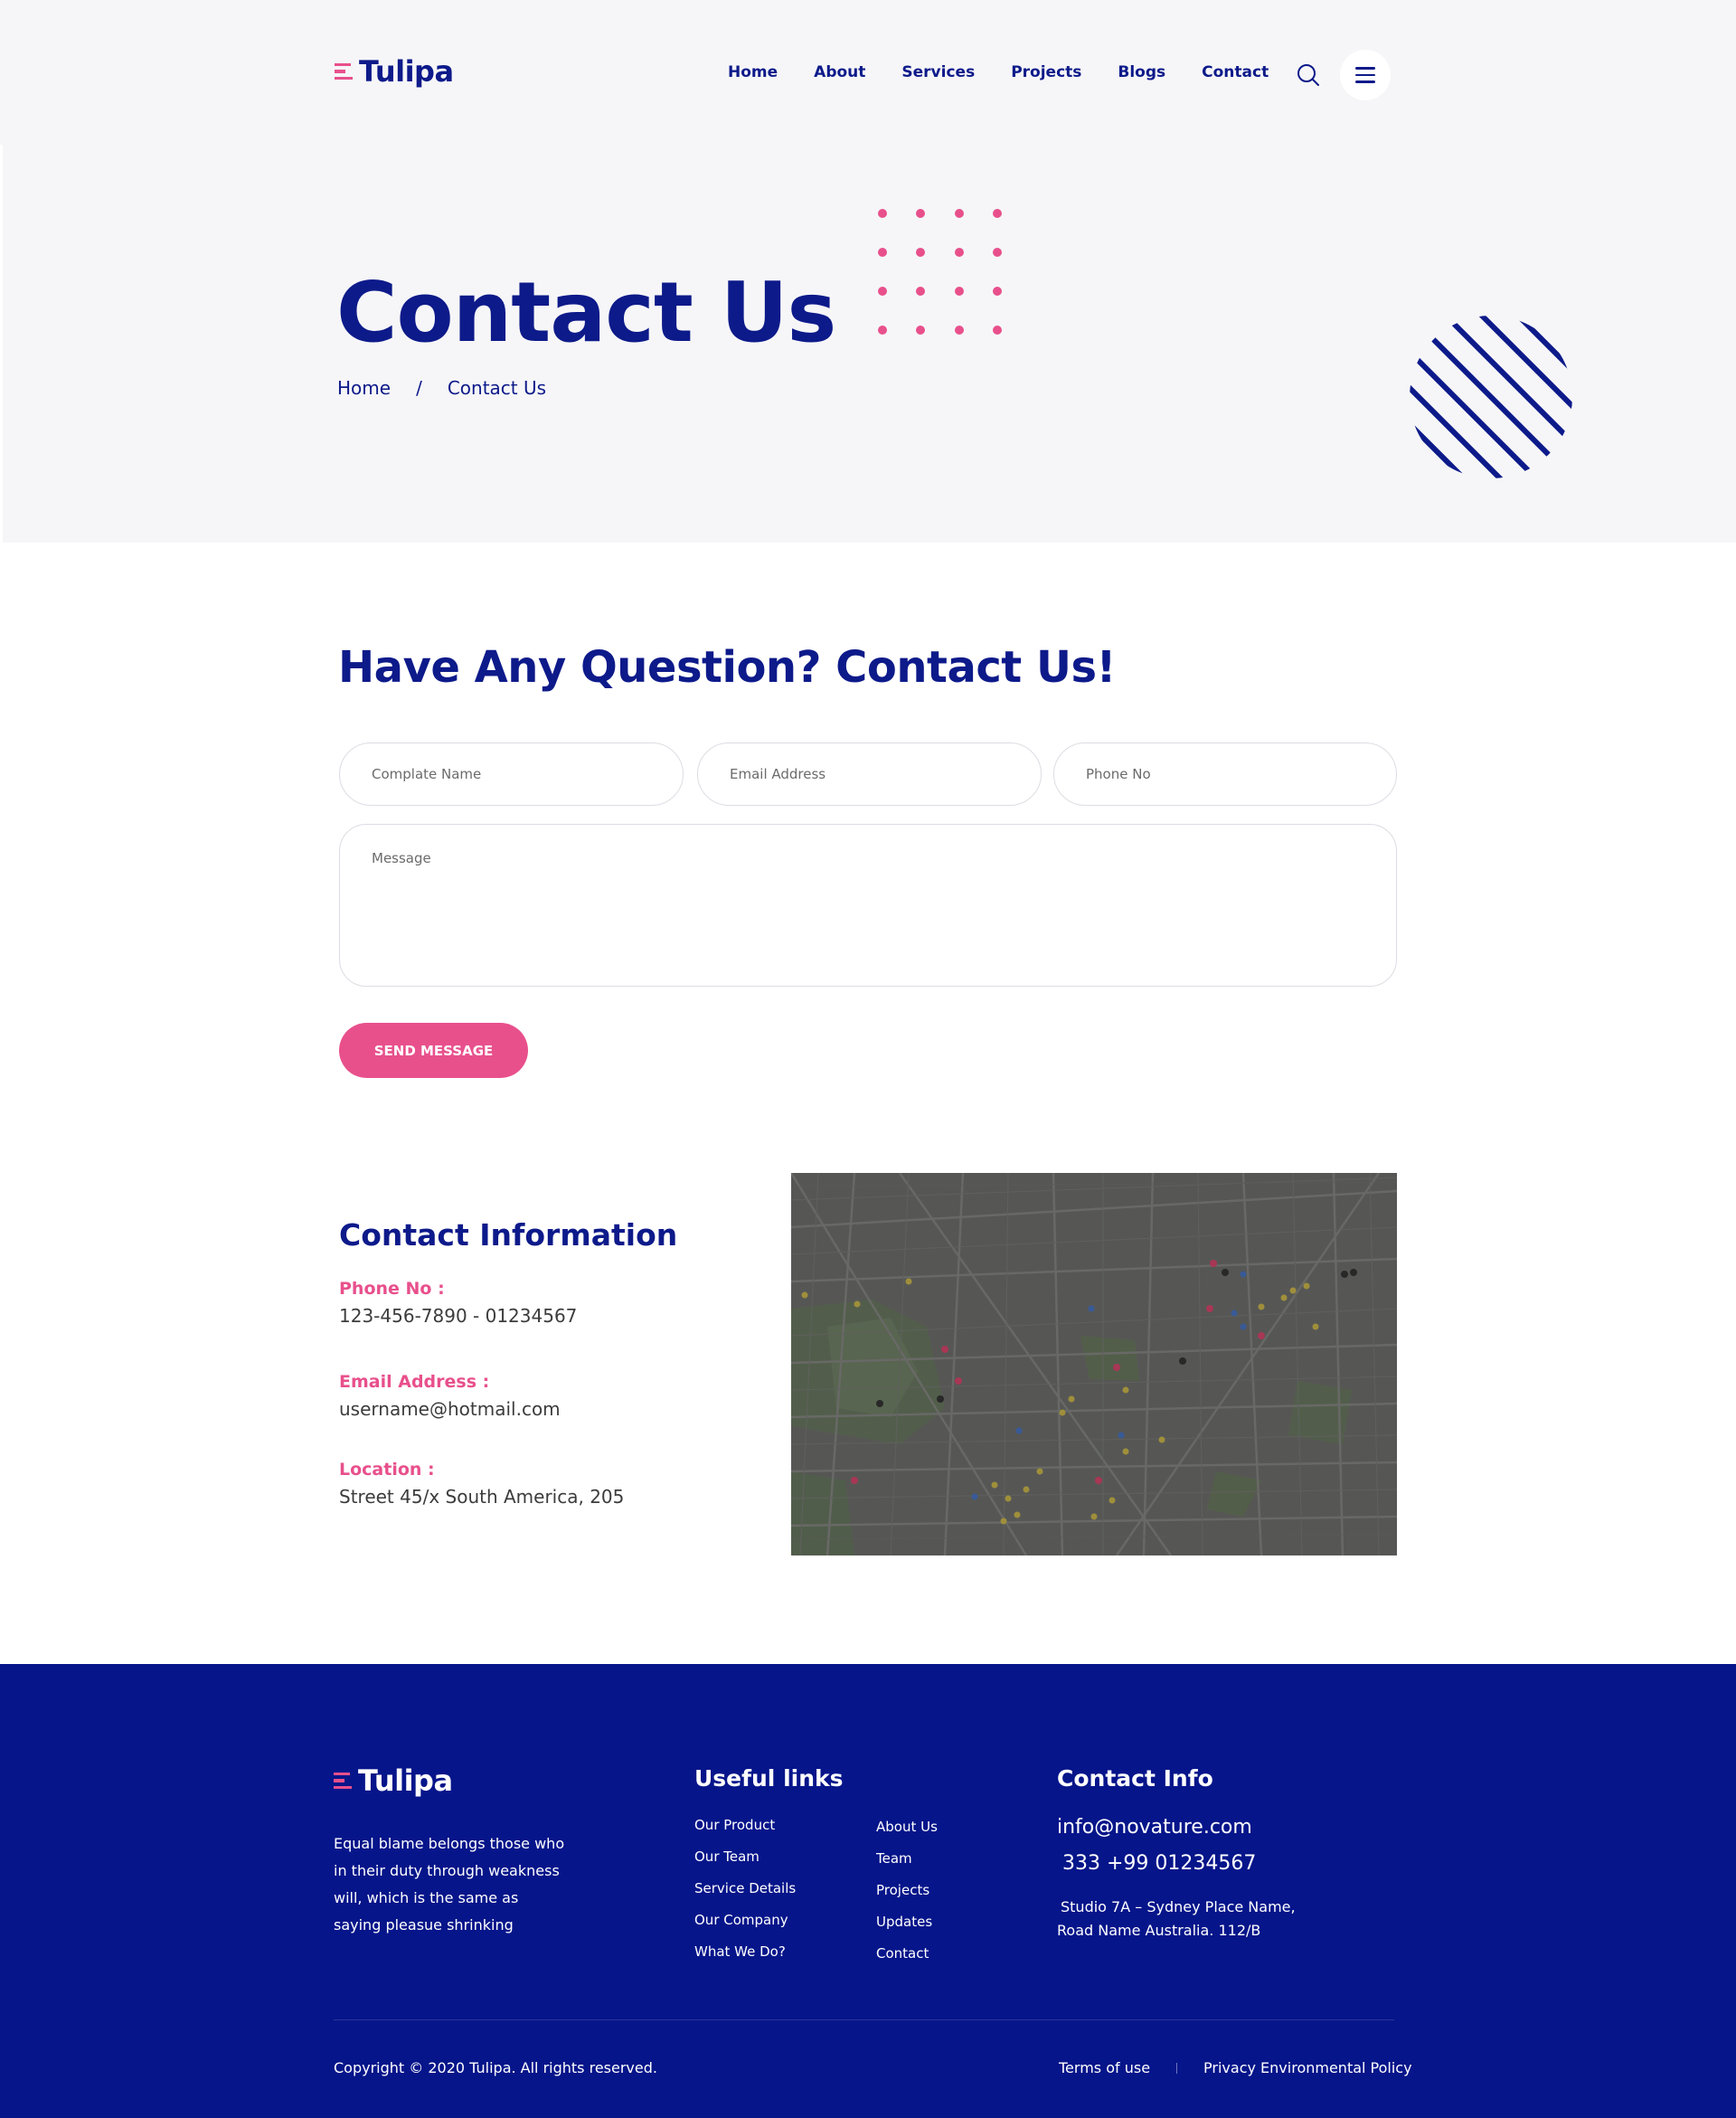  Describe the element at coordinates (904, 1922) in the screenshot. I see `footer-link-updates: Updates` at that location.